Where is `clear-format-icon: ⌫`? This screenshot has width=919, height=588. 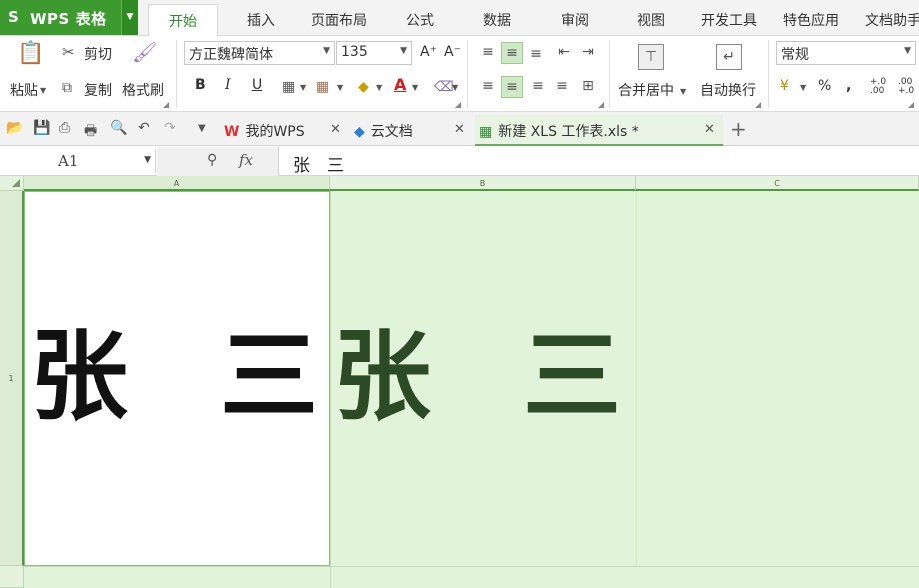
clear-format-icon: ⌫ is located at coordinates (444, 87).